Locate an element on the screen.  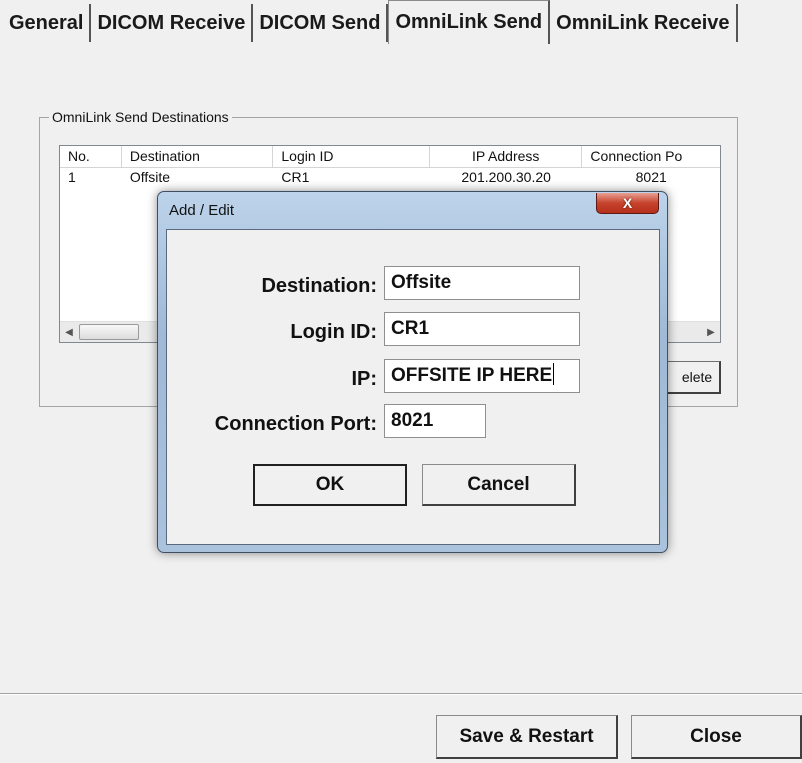
login-id-field: CR1 is located at coordinates (482, 329).